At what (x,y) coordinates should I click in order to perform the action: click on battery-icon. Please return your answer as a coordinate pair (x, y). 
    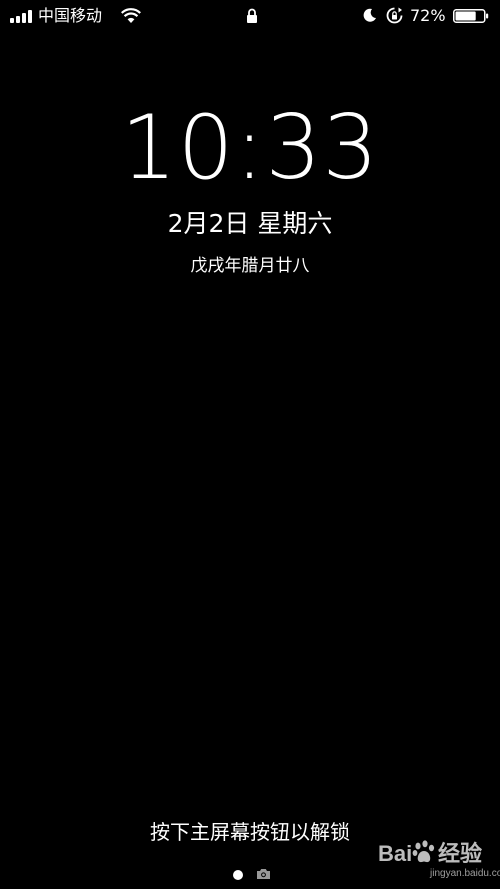
    Looking at the image, I should click on (471, 16).